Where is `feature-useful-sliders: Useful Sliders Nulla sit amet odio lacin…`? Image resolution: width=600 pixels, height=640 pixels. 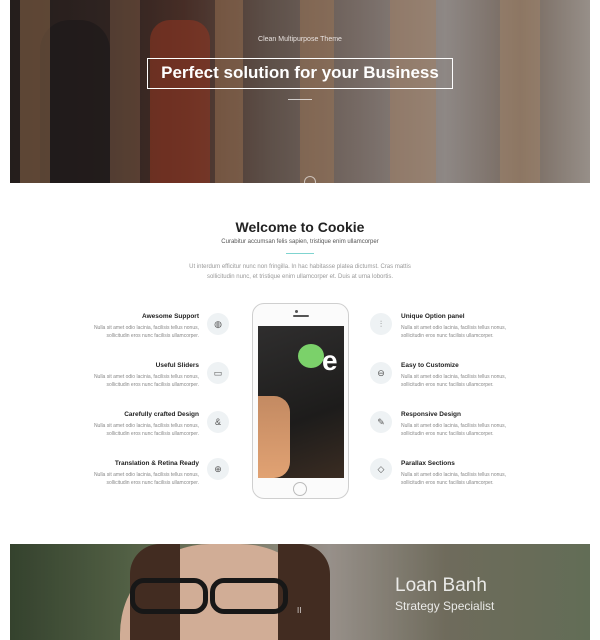 feature-useful-sliders: Useful Sliders Nulla sit amet odio lacin… is located at coordinates (144, 375).